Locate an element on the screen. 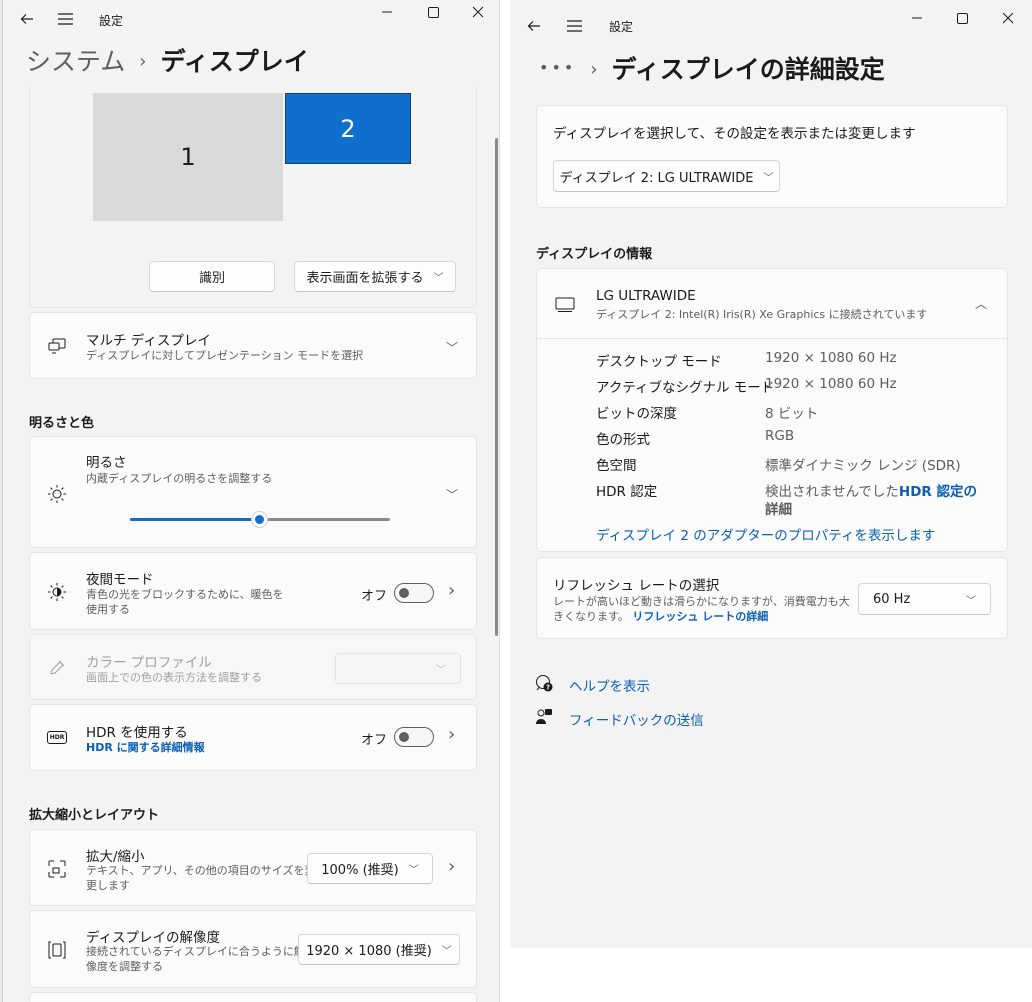  refresh-rate-desc-line1: レートが高いほど動きは滑らかになりますが、消費電力も大 is located at coordinates (701, 601).